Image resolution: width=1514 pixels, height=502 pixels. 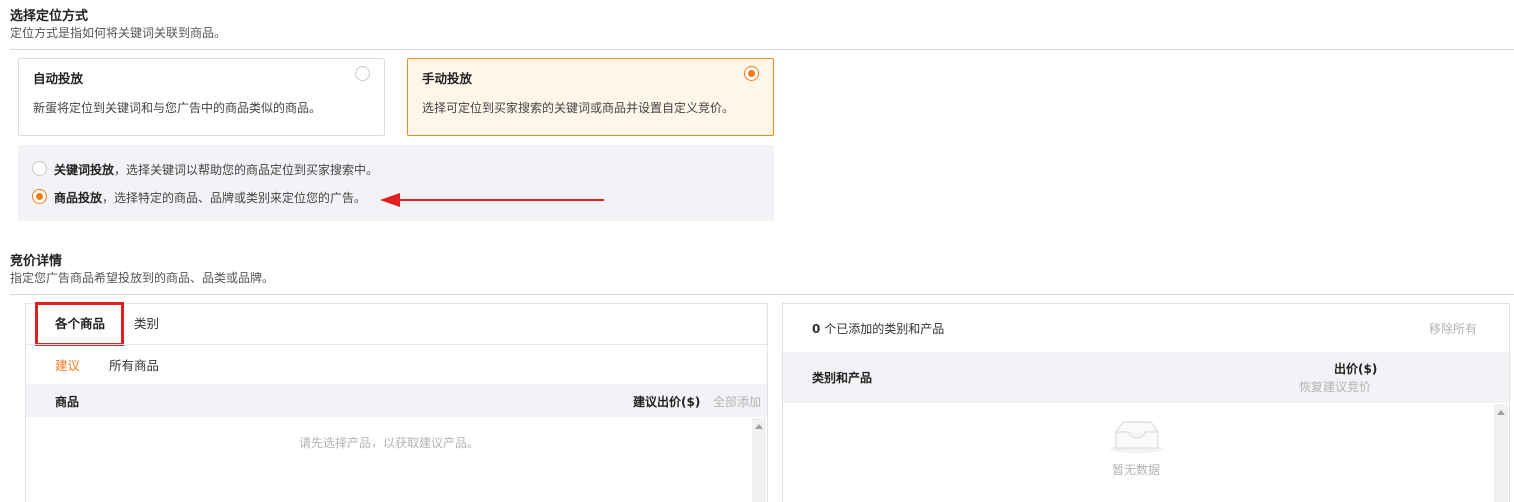 What do you see at coordinates (1137, 437) in the screenshot?
I see `empty-inbox-icon` at bounding box center [1137, 437].